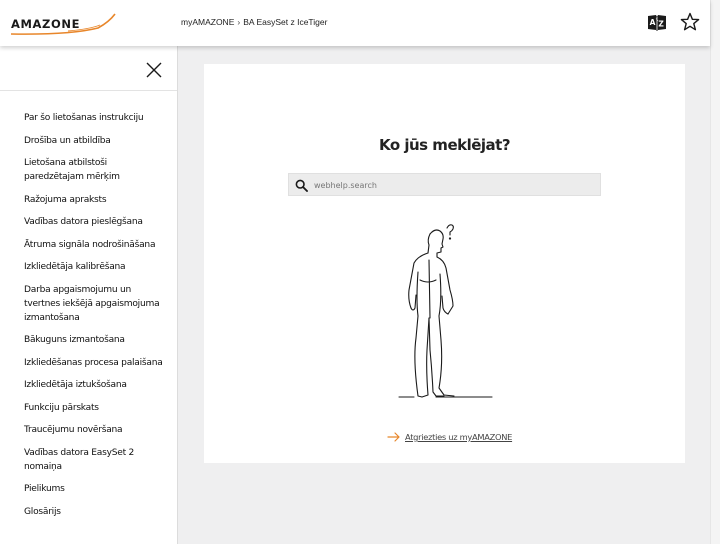 This screenshot has width=720, height=544. I want to click on breadcrumb-current: BA EasySet z IceTiger, so click(285, 22).